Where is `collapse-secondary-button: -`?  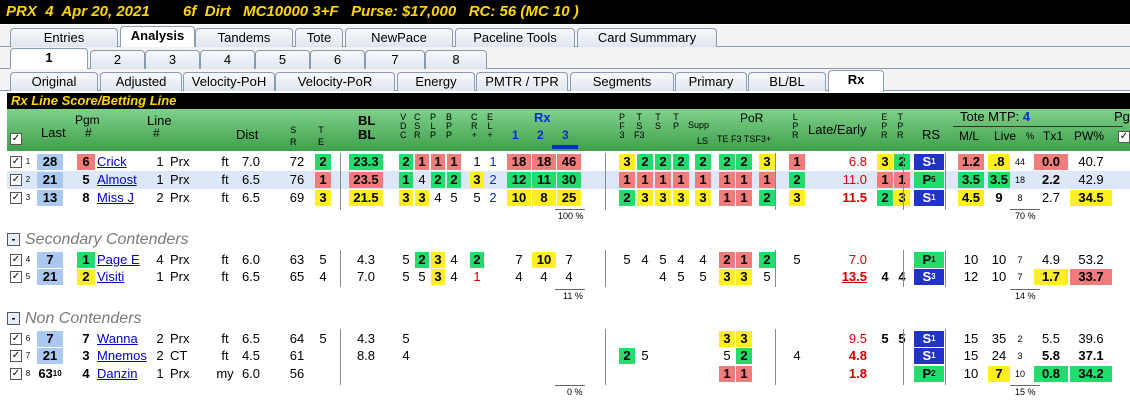 collapse-secondary-button: - is located at coordinates (13, 239).